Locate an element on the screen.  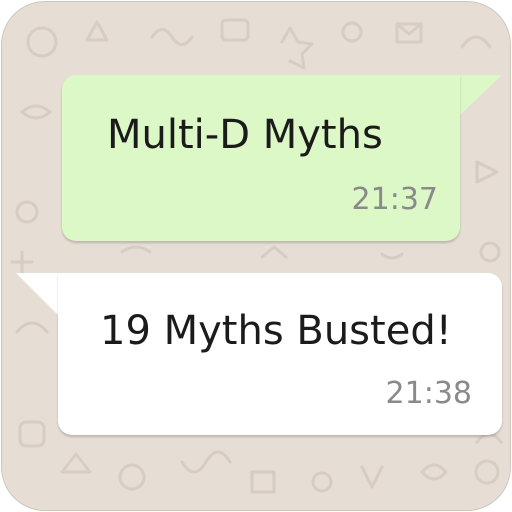
message-text: Multi-D Myths is located at coordinates (245, 135).